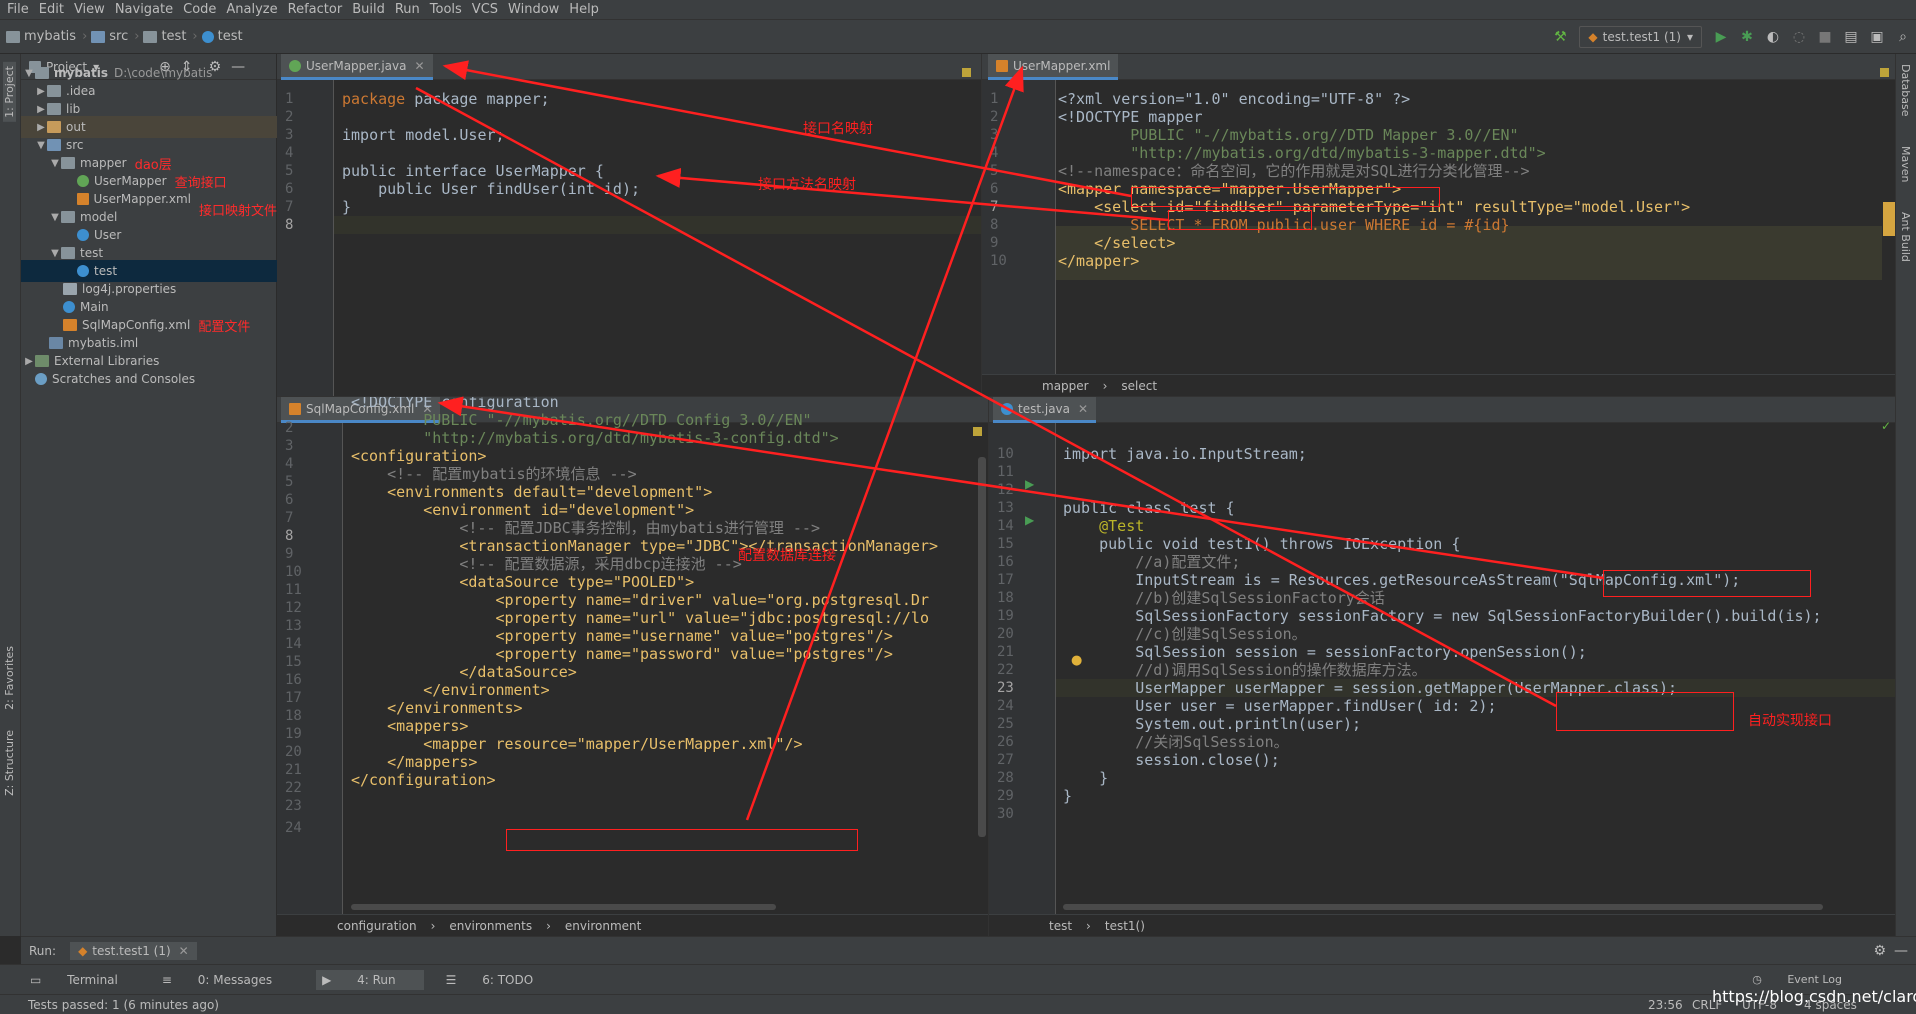 The image size is (1916, 1014). What do you see at coordinates (168, 979) in the screenshot?
I see `messages-icon: ≡` at bounding box center [168, 979].